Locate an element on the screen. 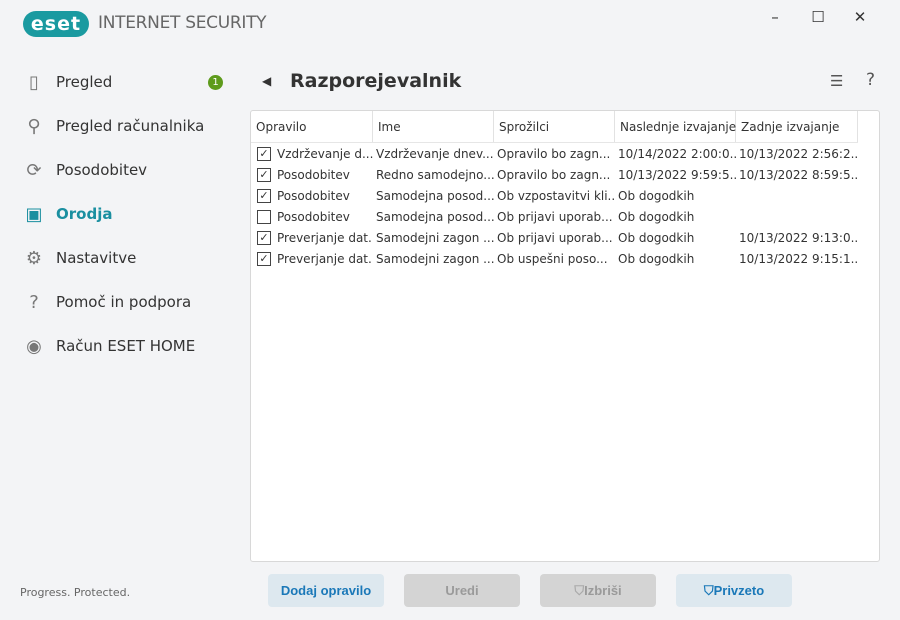  page-title: Razporejevalnik is located at coordinates (376, 81).